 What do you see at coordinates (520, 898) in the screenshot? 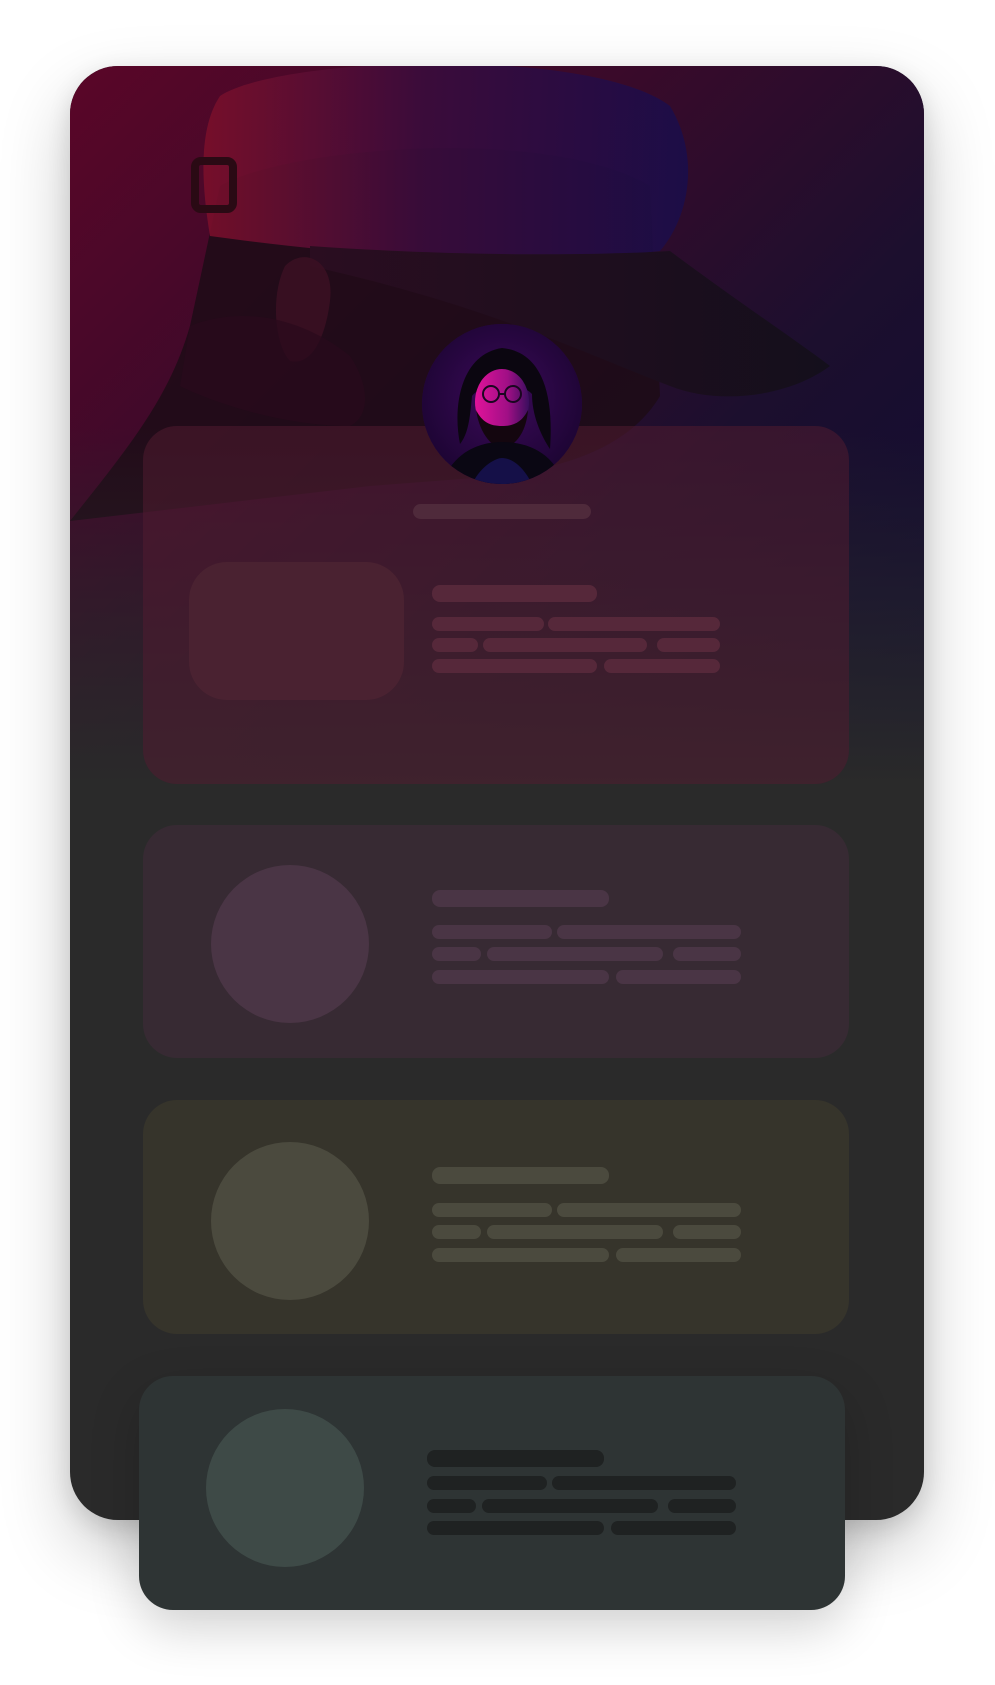
I see `purple-card-title-line` at bounding box center [520, 898].